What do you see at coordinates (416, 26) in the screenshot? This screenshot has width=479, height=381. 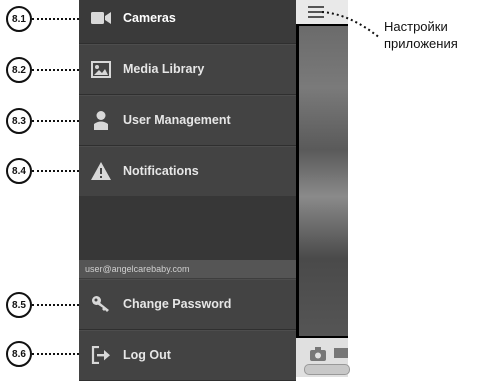 I see `annotation-line-1: Настройки` at bounding box center [416, 26].